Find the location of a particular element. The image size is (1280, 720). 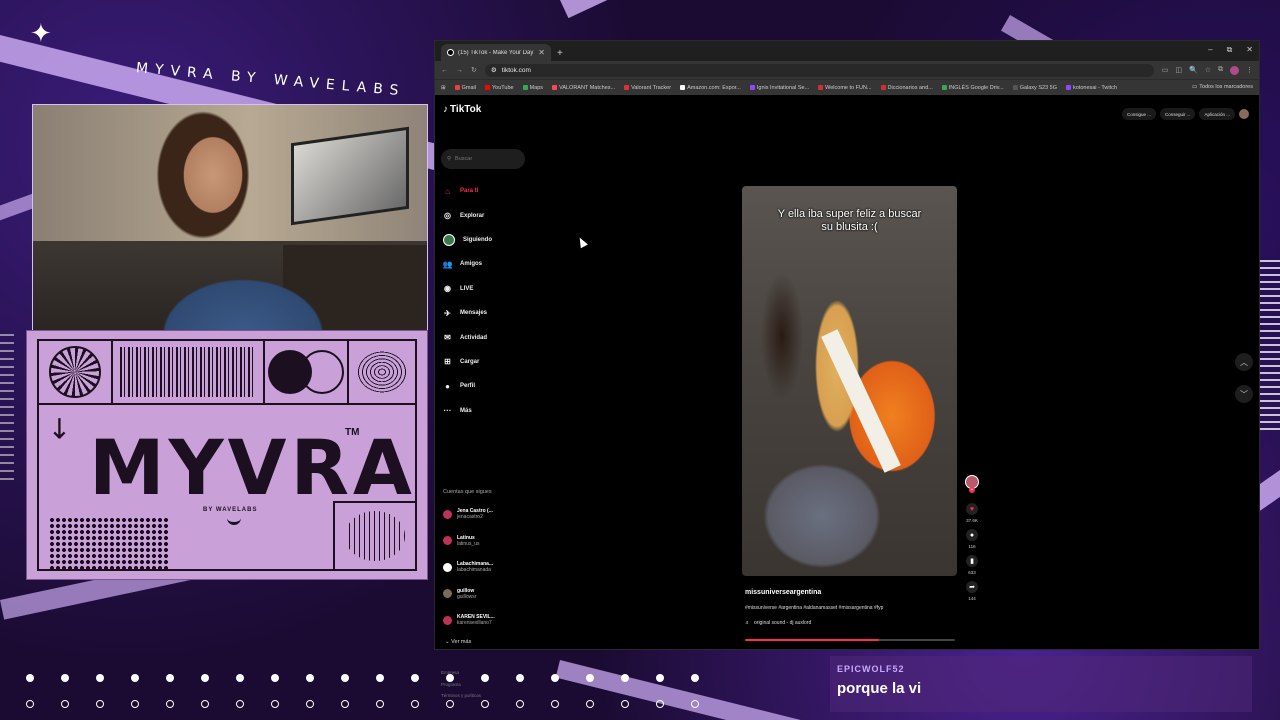

decor-bars is located at coordinates (7, 405).